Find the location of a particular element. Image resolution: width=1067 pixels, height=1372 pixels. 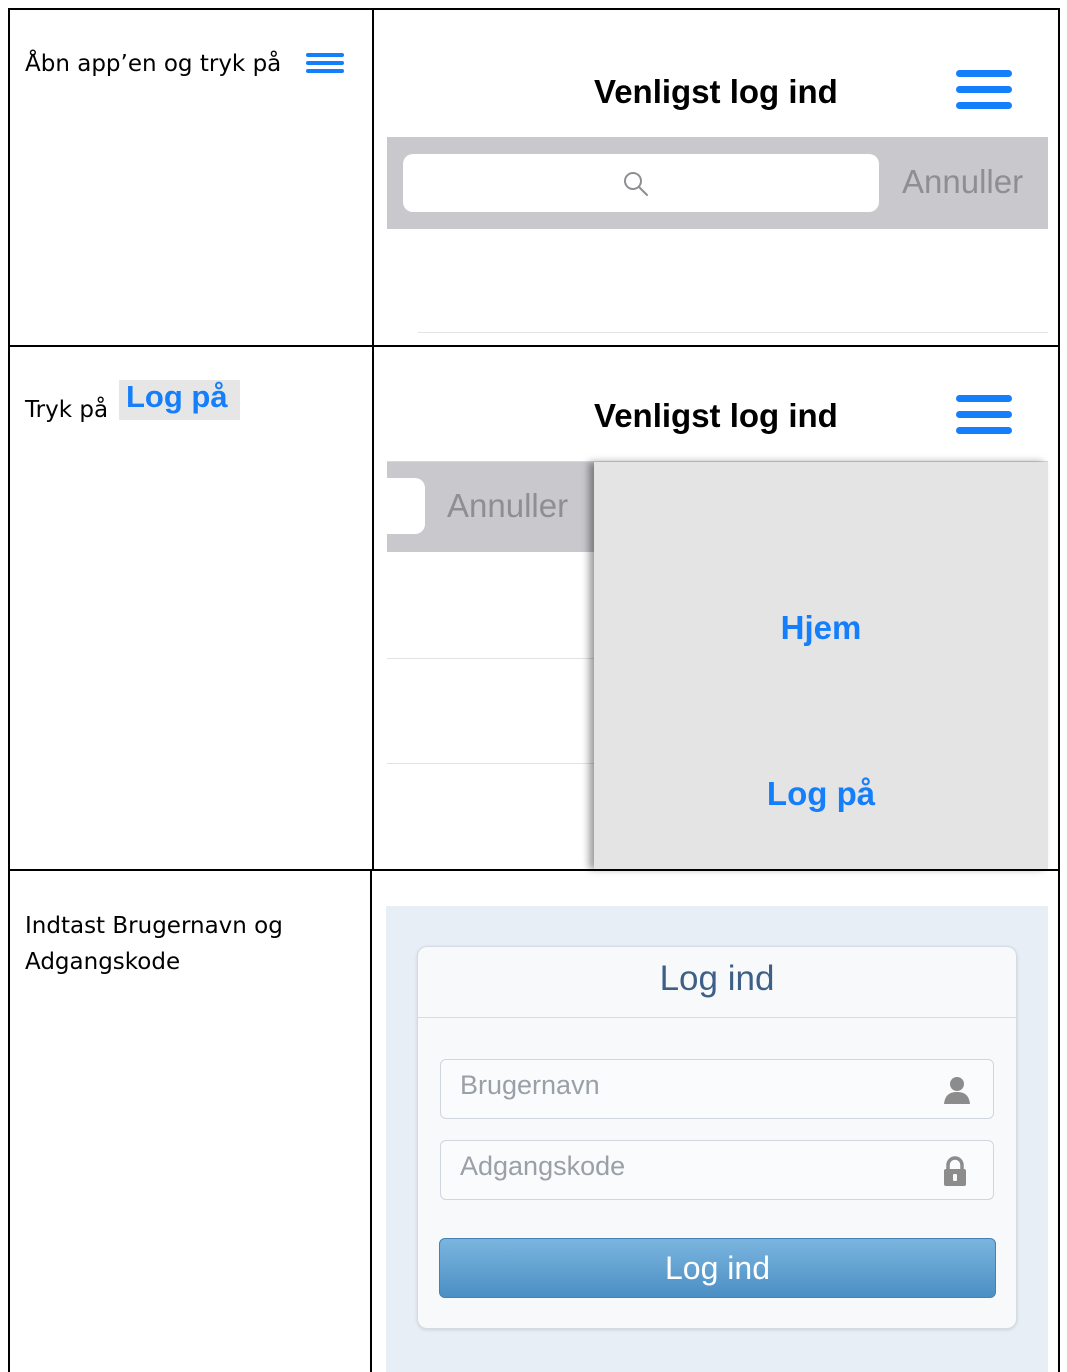

instruction-step-1: Åbn app’en og tryk på is located at coordinates (153, 64).